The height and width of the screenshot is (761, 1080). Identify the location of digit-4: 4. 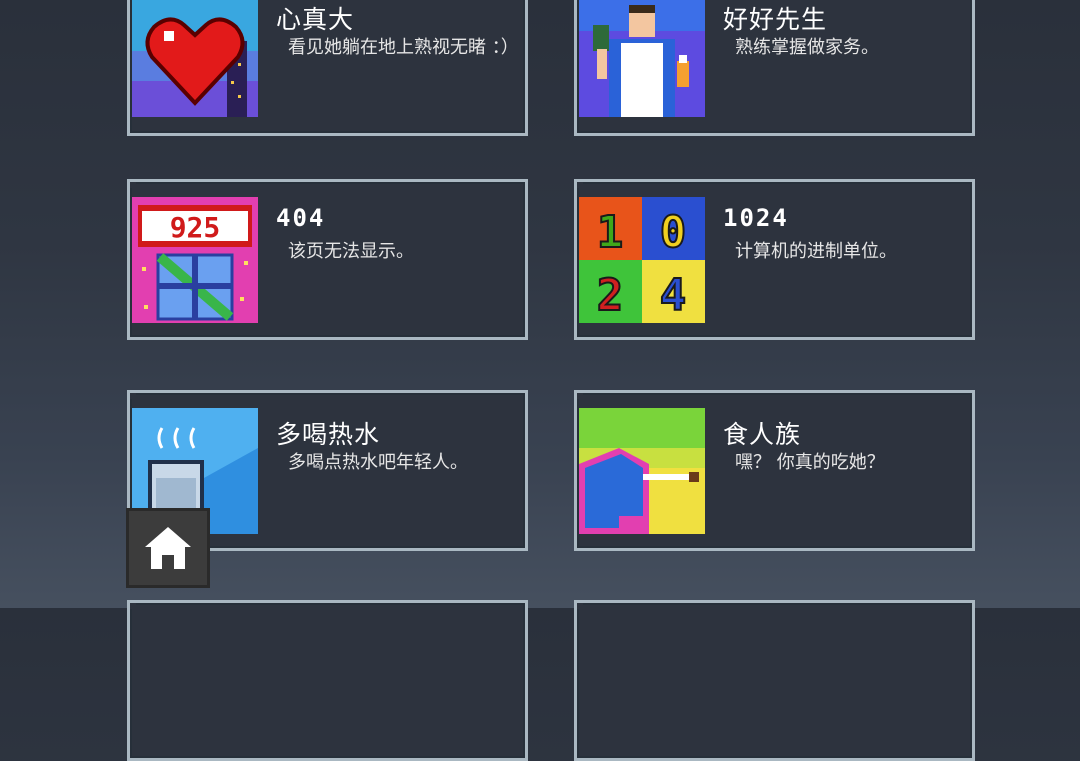
(673, 295).